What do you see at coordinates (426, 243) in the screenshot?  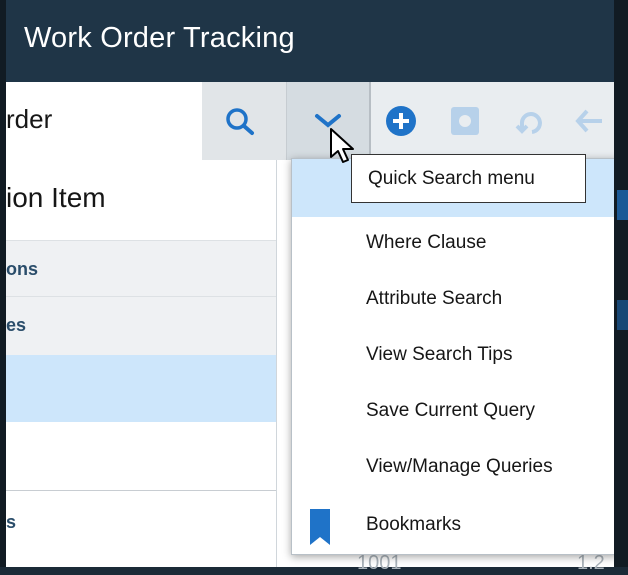 I see `menu-item-where-clause: Where Clause` at bounding box center [426, 243].